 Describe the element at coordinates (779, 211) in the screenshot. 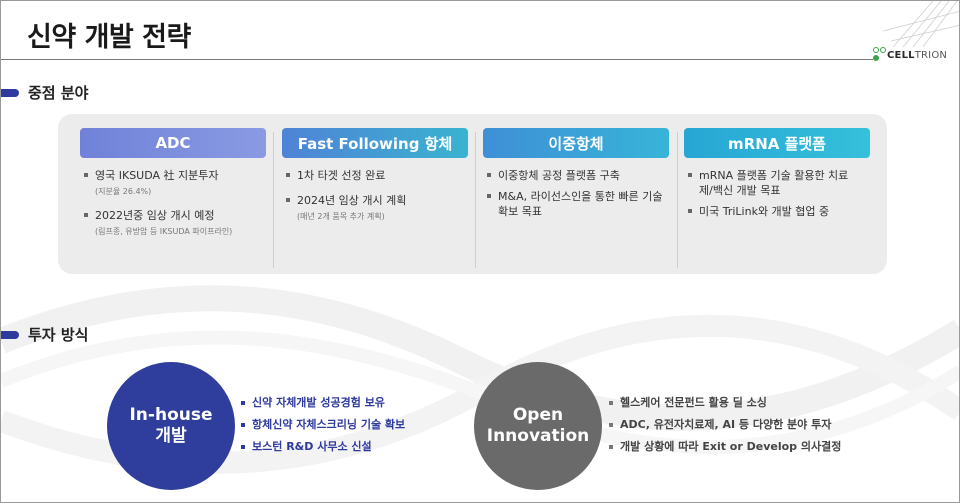

I see `list-item: 미국 TriLink와 개발 협업 중` at that location.